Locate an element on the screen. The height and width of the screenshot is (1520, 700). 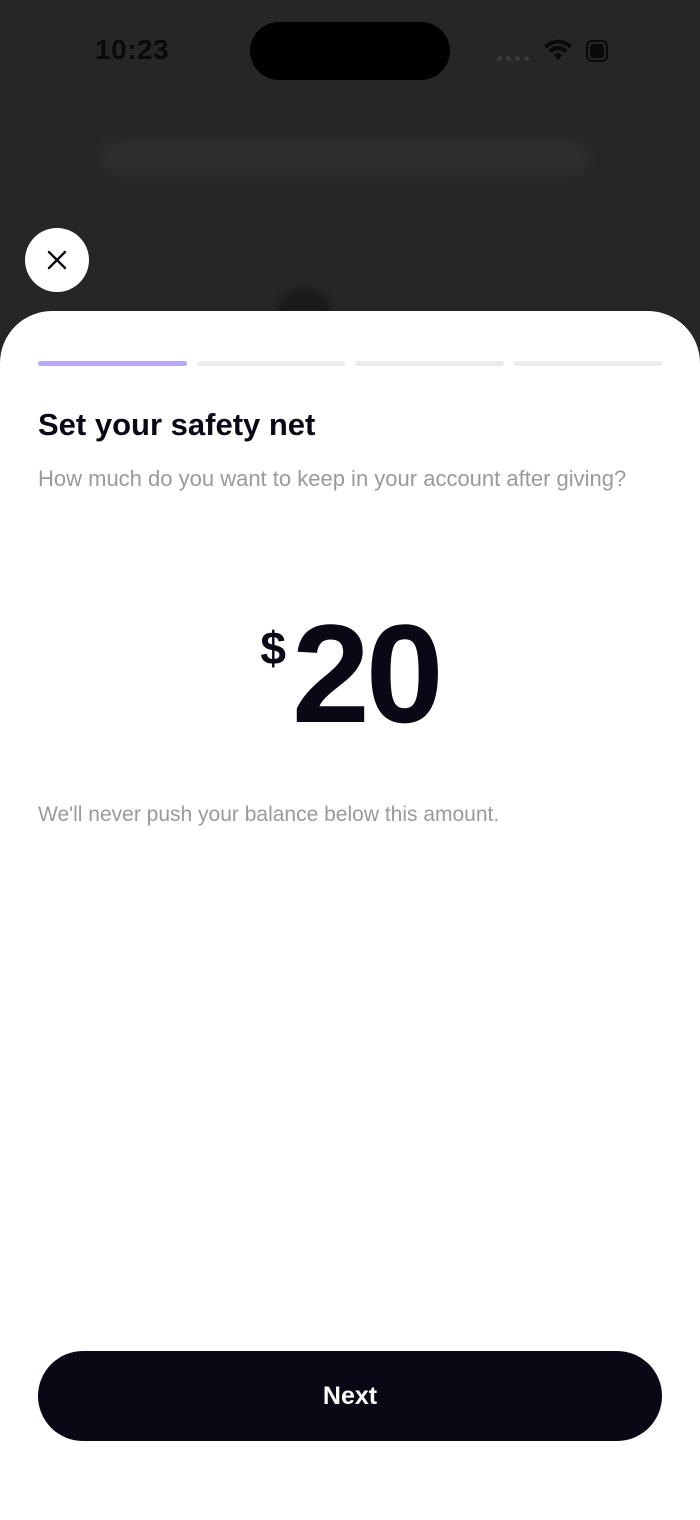
cellular-signal-icon is located at coordinates (513, 58).